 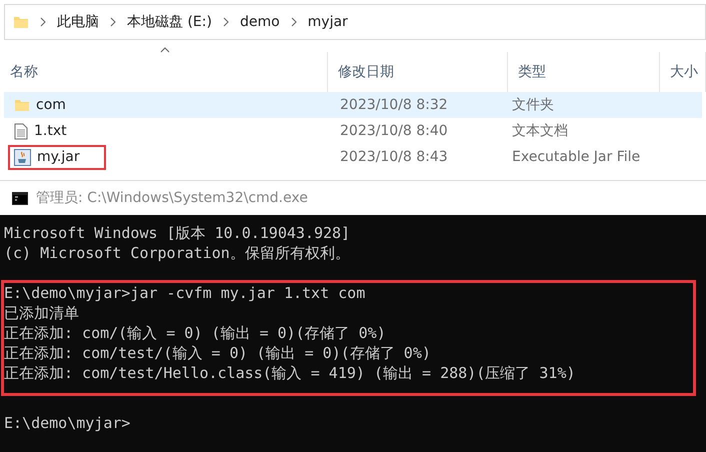 I want to click on document-icon, so click(x=21, y=131).